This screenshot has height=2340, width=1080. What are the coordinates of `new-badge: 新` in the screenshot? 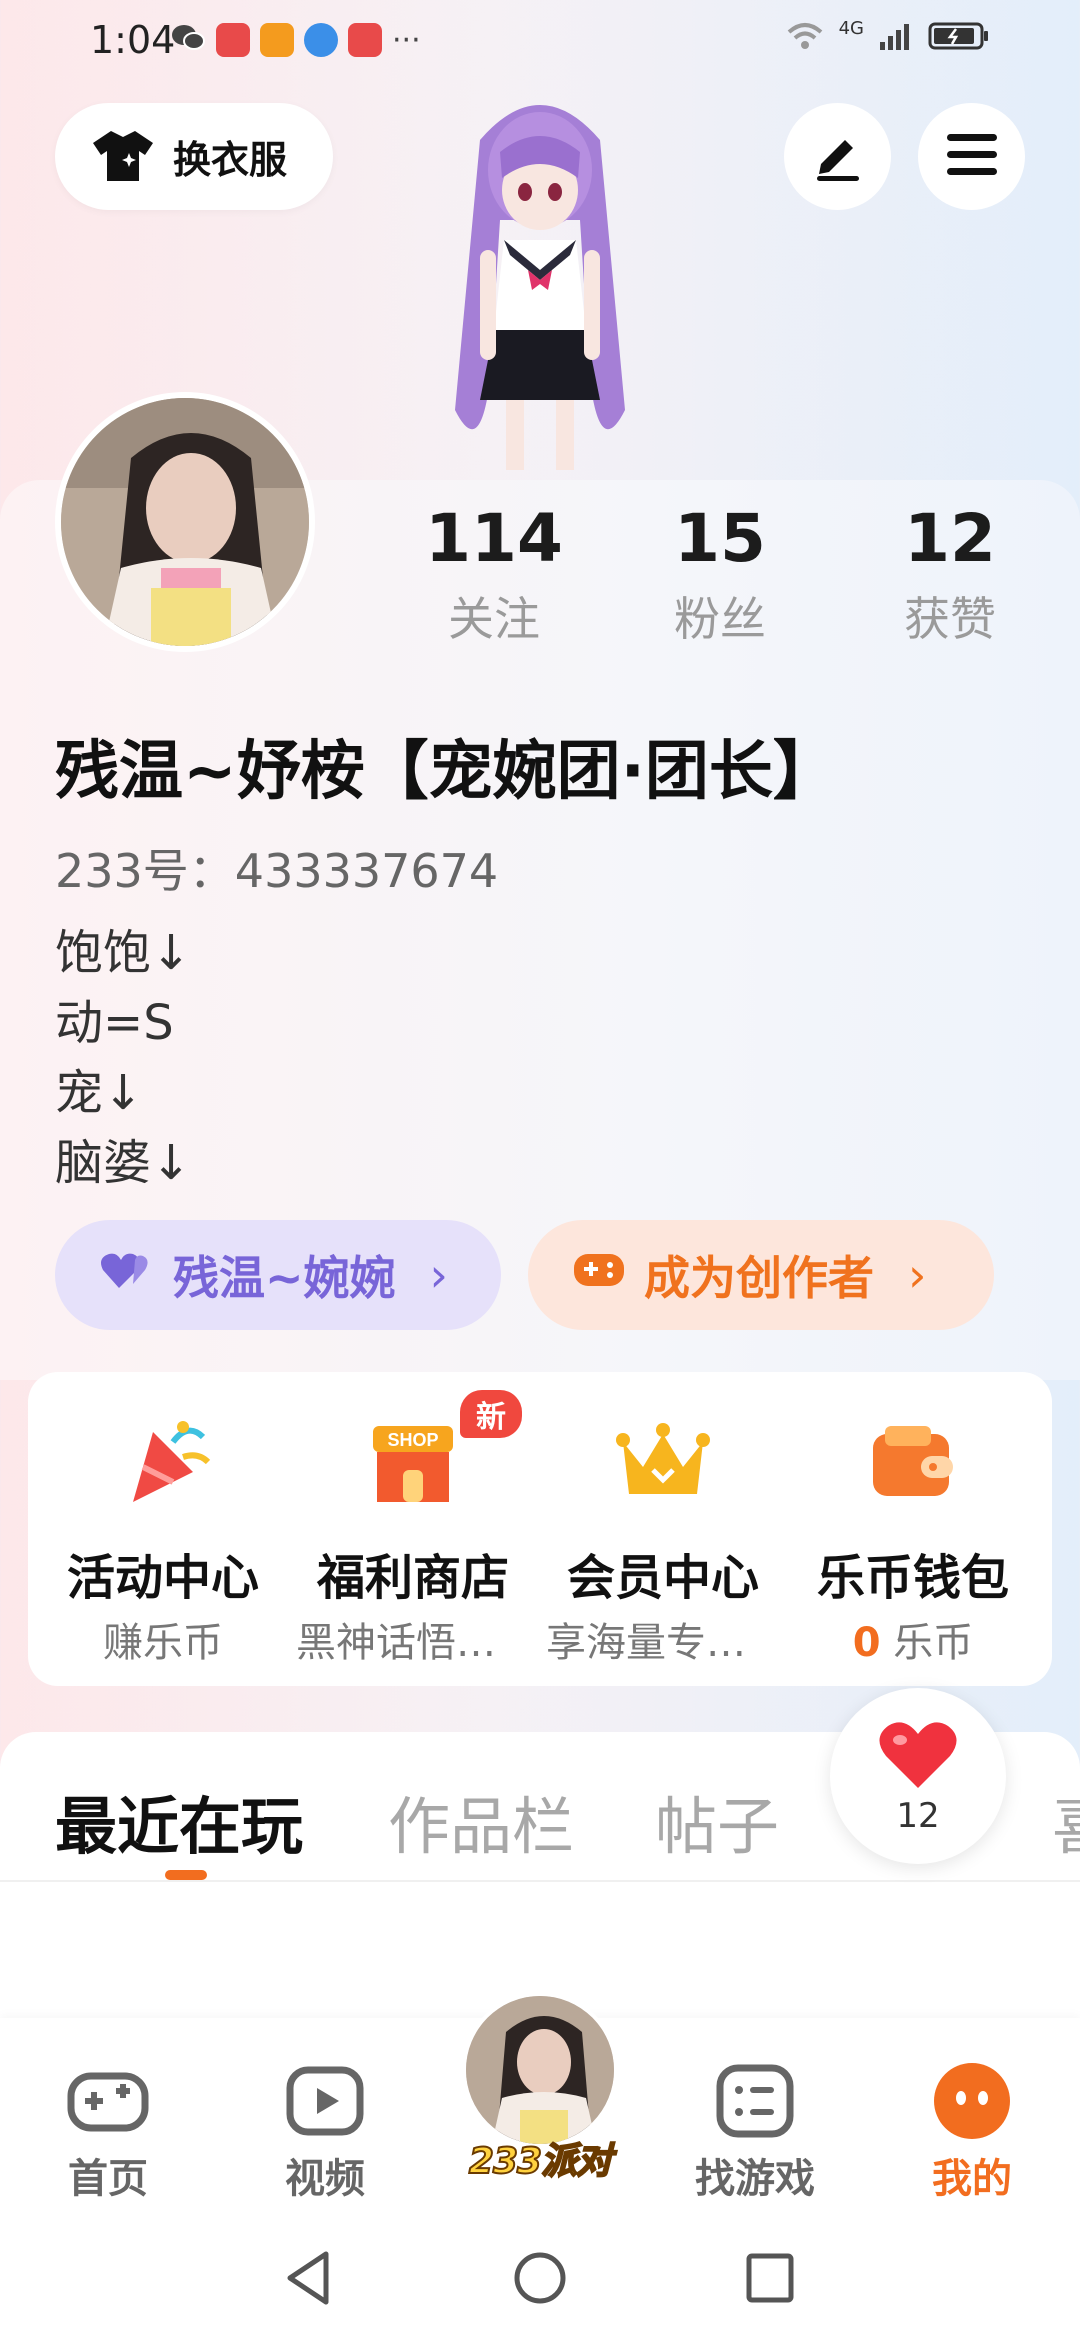 It's located at (491, 1414).